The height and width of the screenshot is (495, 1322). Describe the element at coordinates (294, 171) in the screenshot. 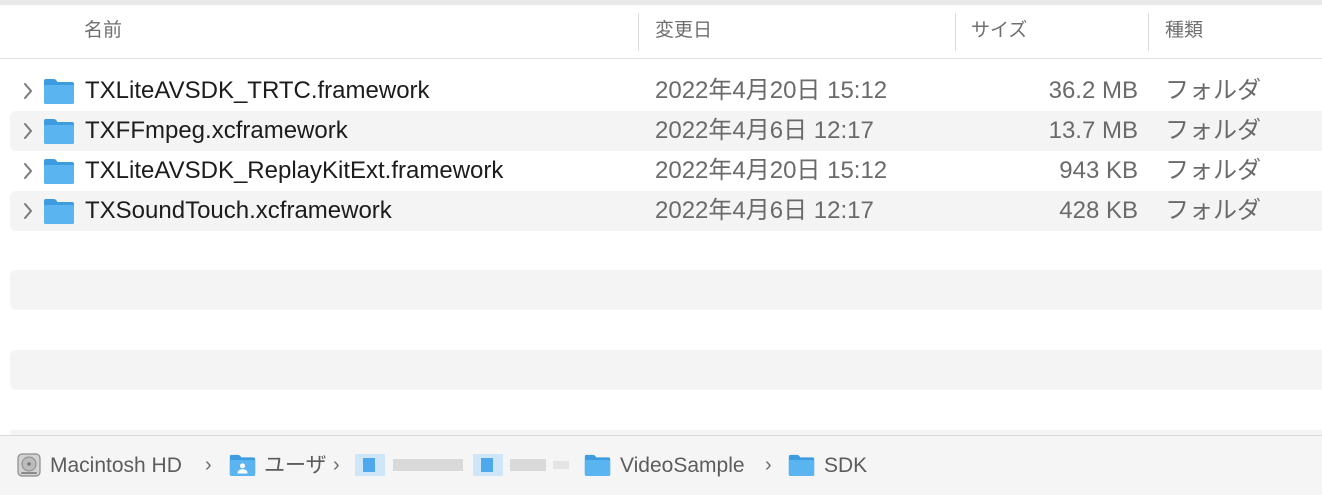

I see `file-name: TXLiteAVSDK_ReplayKitExt.framework` at that location.